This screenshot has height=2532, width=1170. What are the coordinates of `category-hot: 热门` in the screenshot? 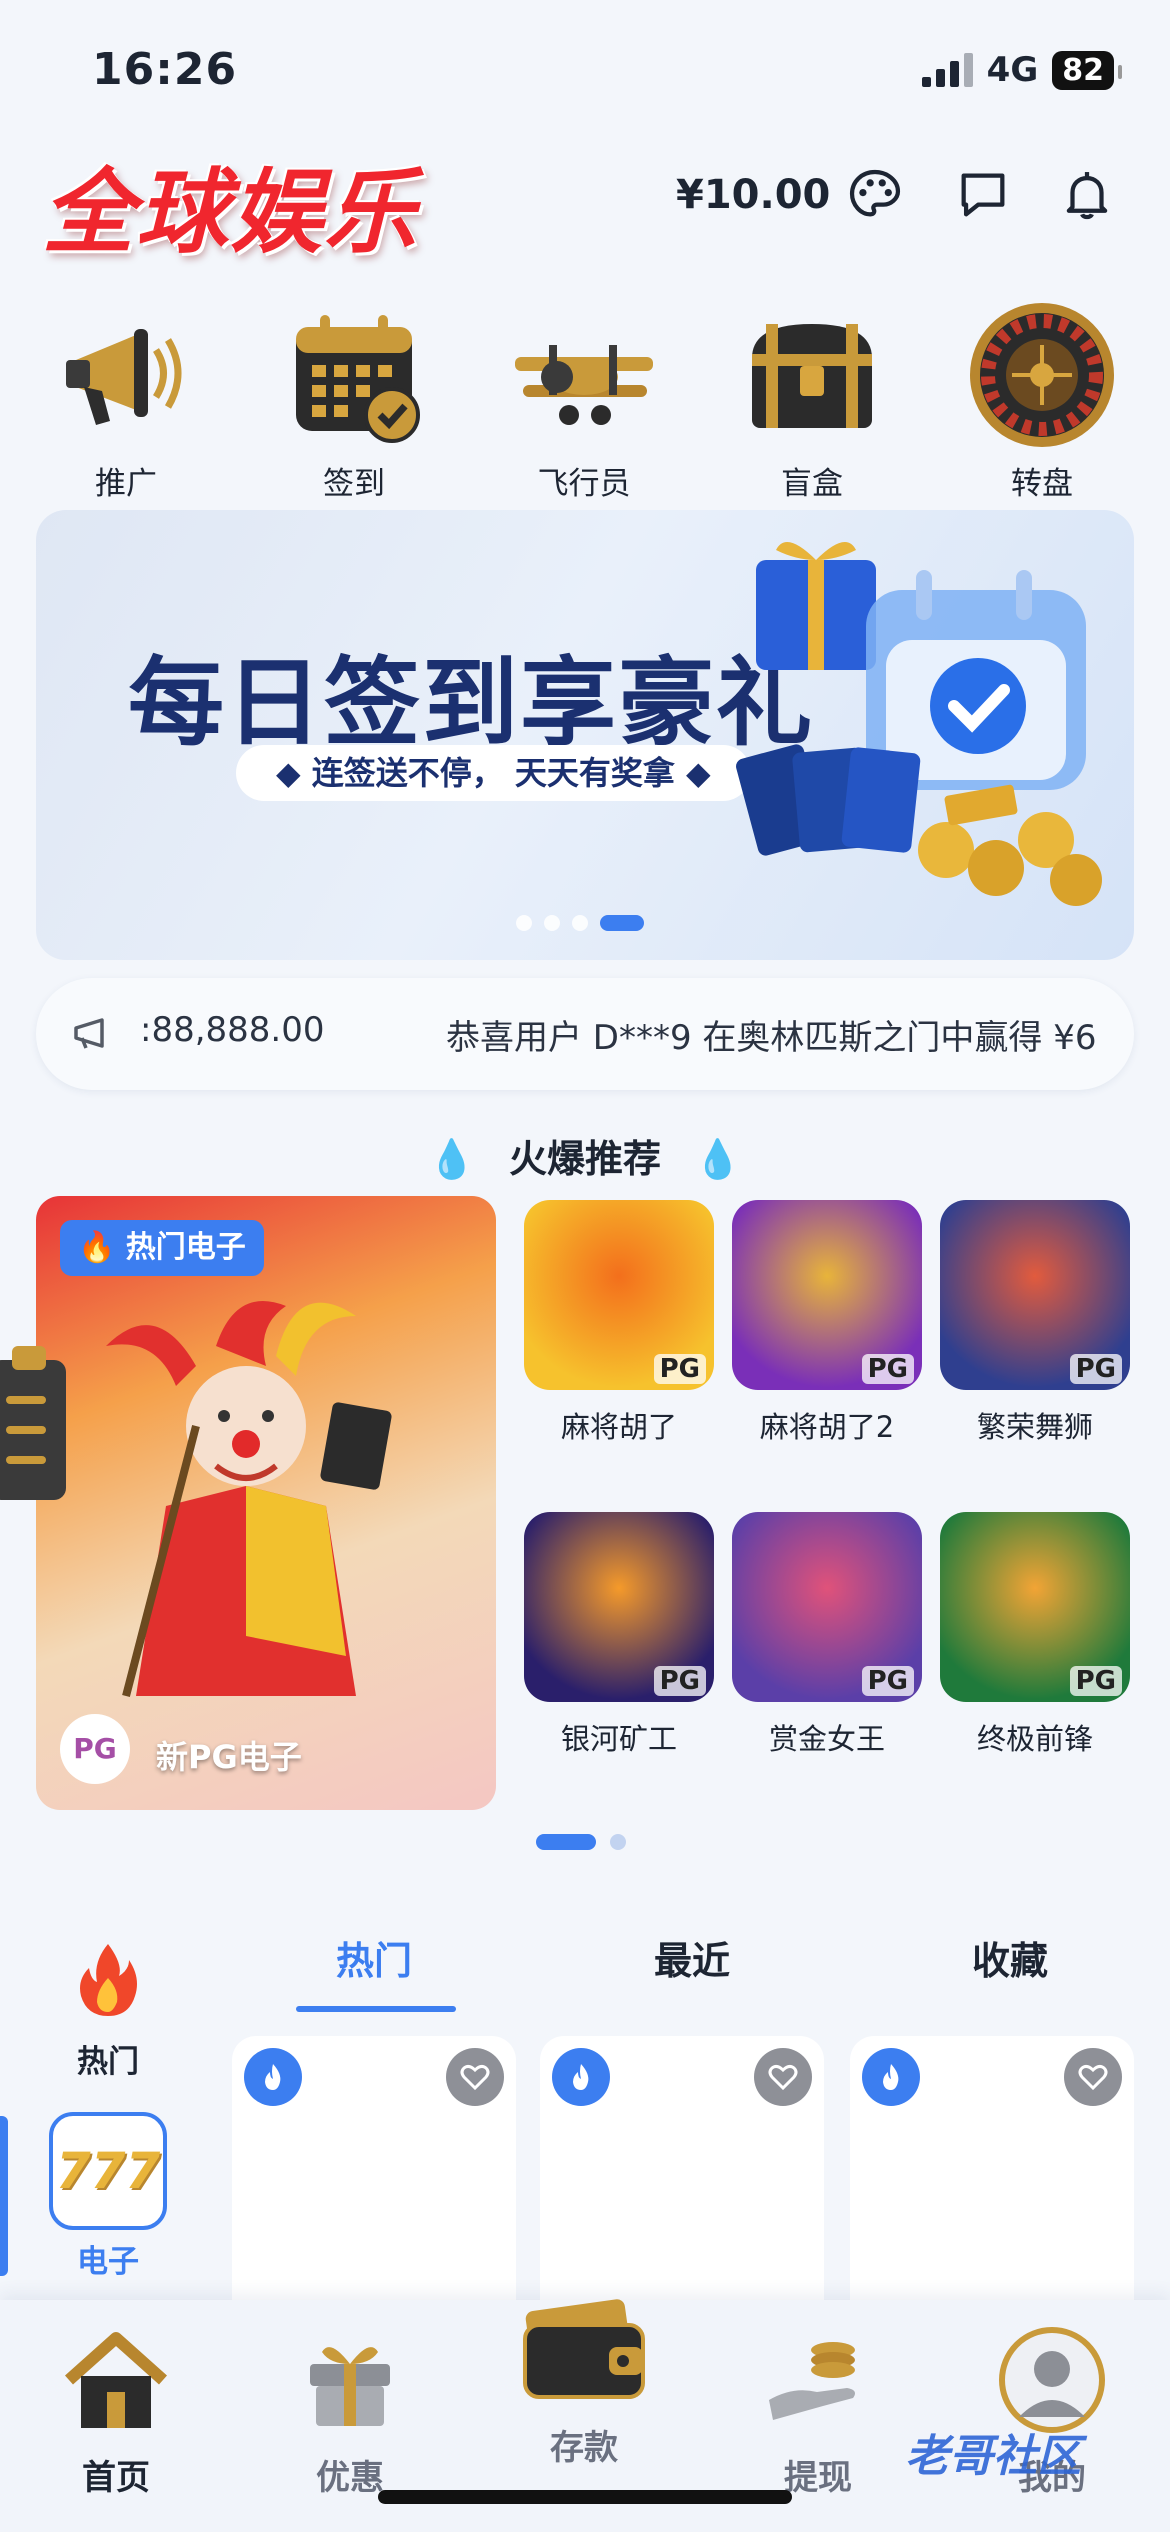 It's located at (108, 2005).